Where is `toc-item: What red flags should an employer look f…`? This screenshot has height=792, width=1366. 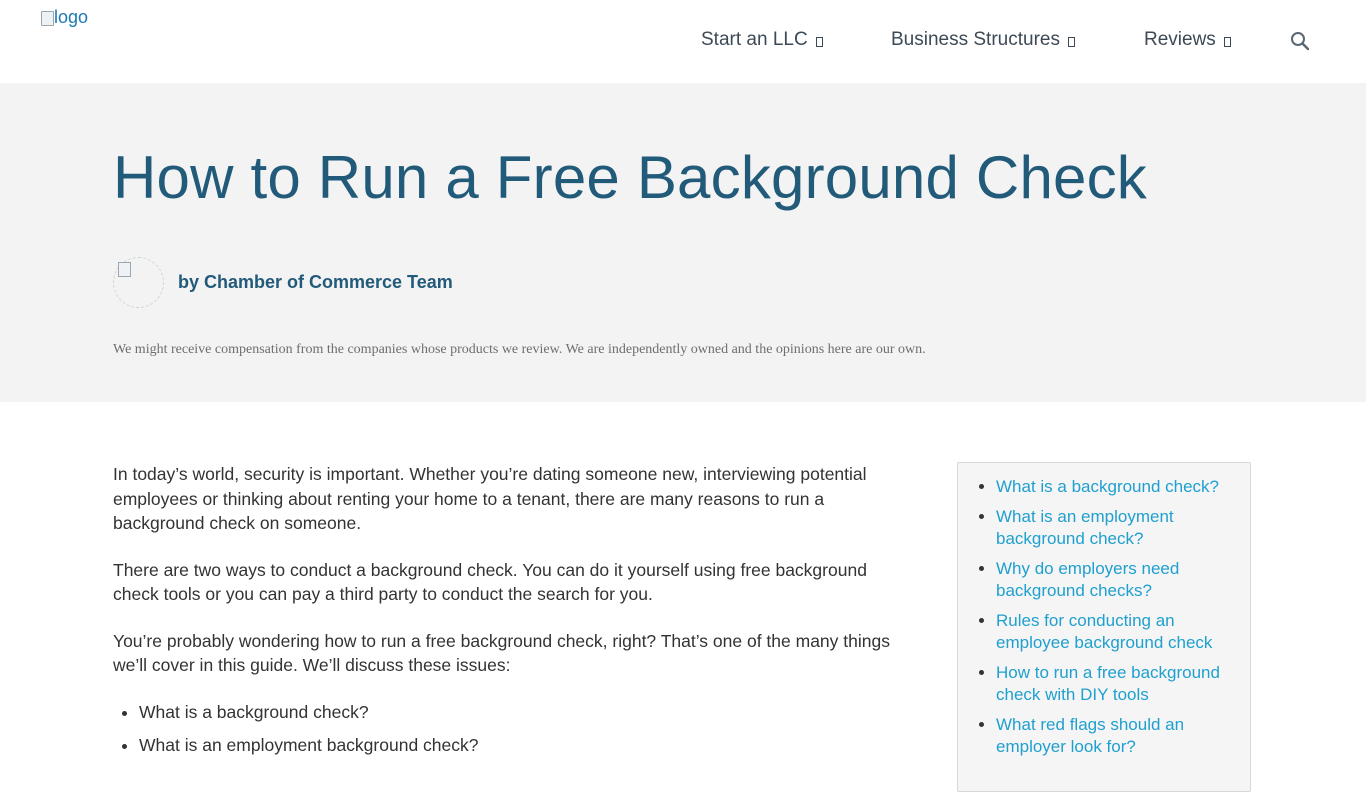 toc-item: What red flags should an employer look f… is located at coordinates (1114, 736).